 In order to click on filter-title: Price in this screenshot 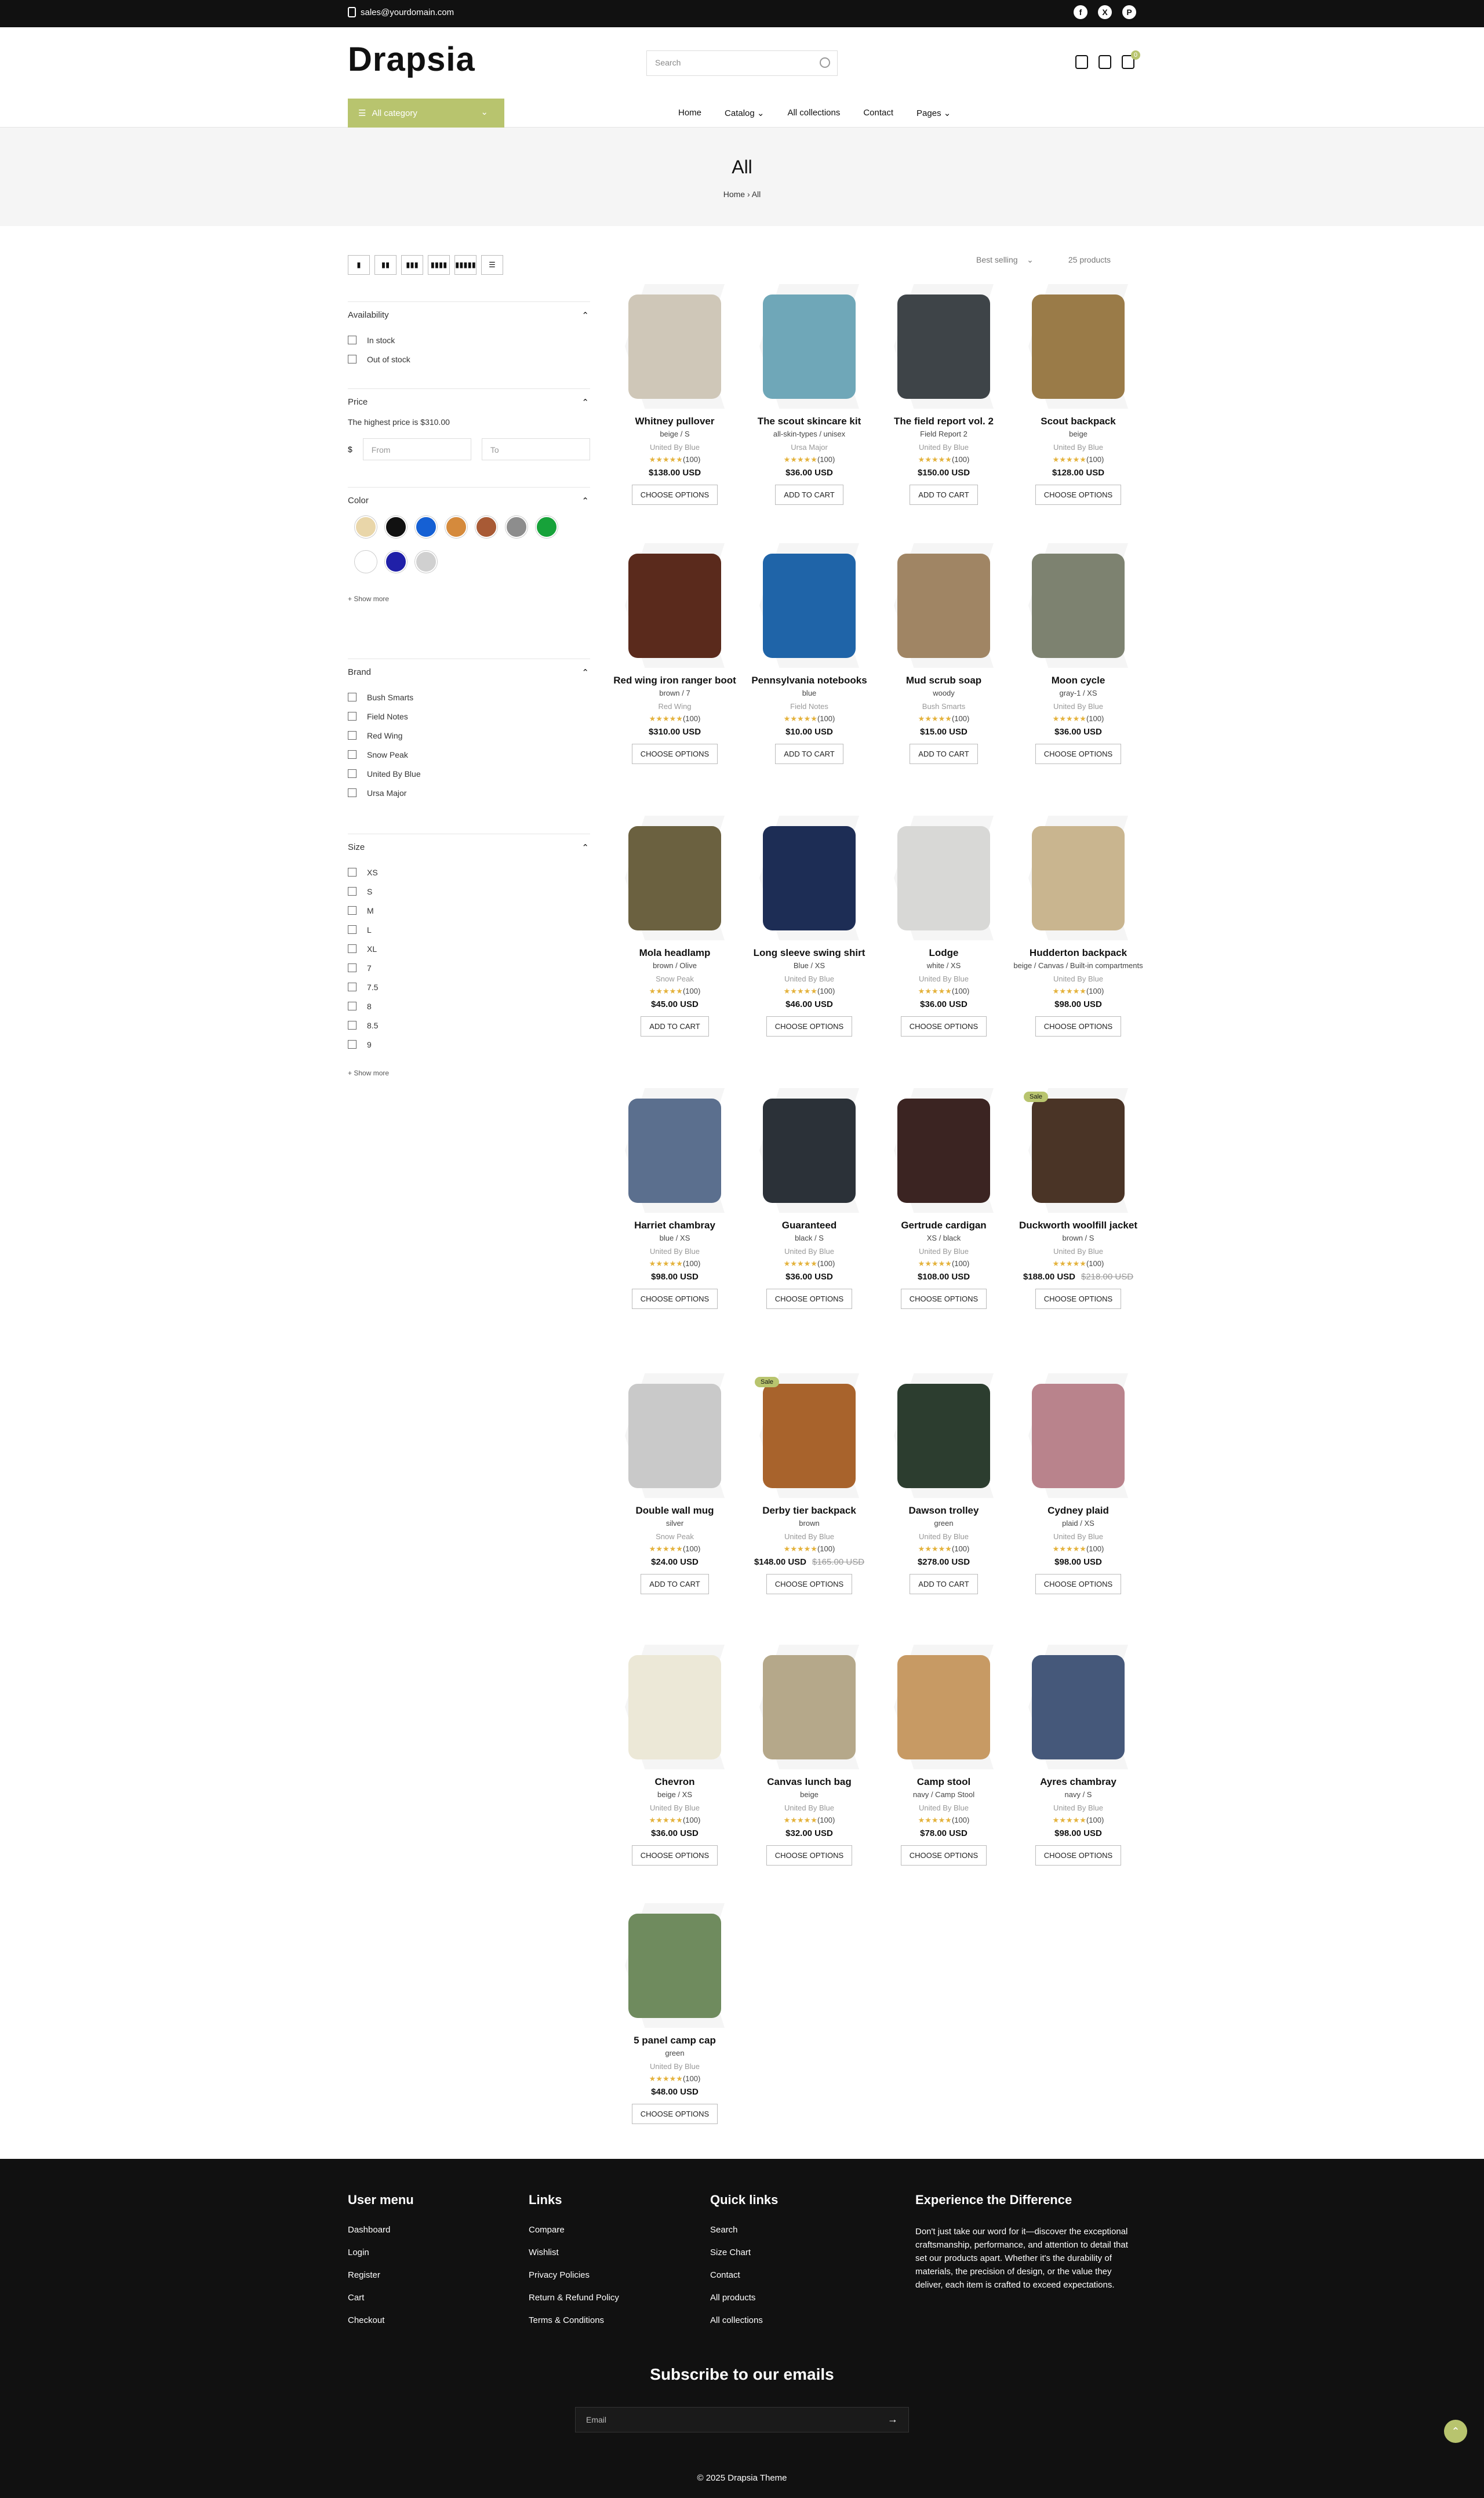, I will do `click(469, 402)`.